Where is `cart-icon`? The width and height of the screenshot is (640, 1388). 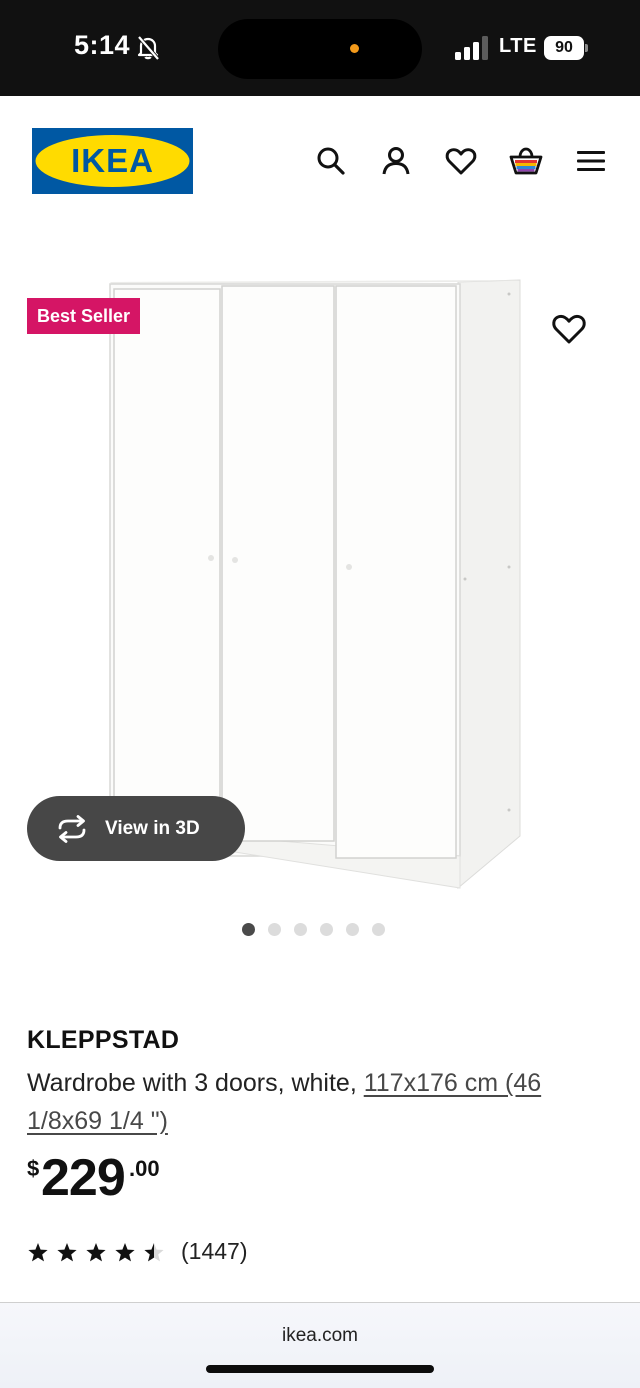 cart-icon is located at coordinates (526, 161).